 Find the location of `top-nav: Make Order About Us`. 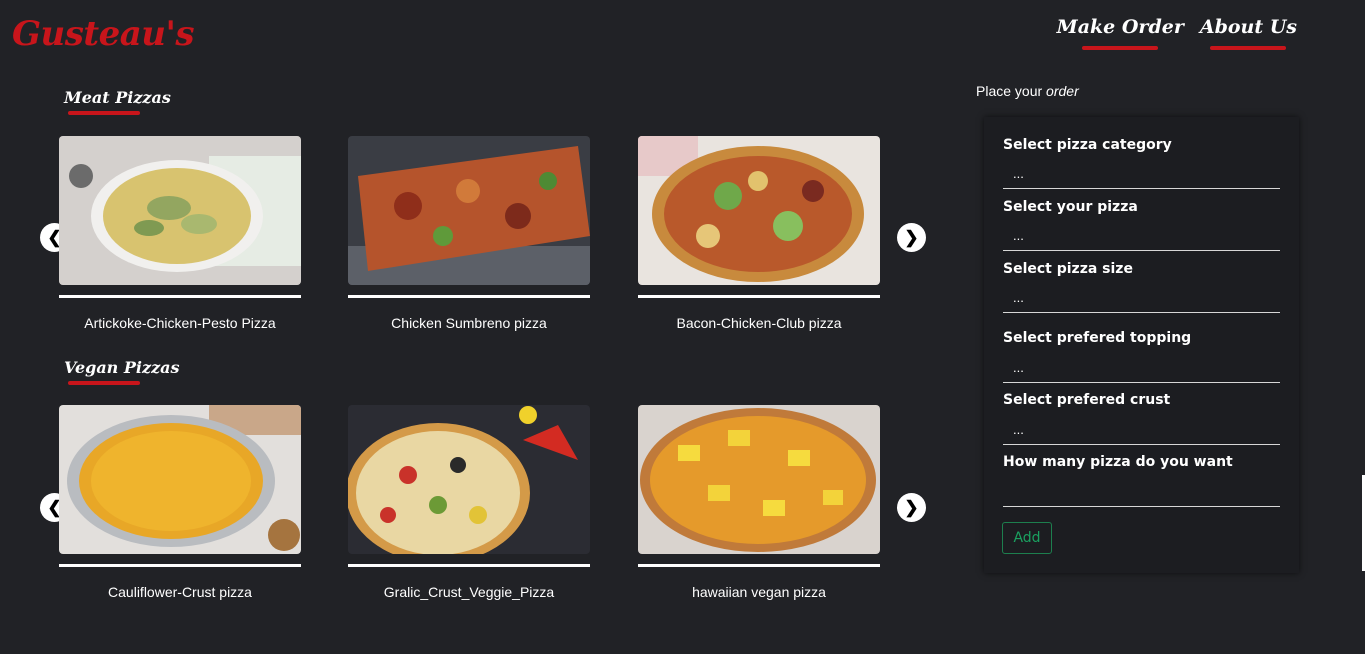

top-nav: Make Order About Us is located at coordinates (1177, 33).